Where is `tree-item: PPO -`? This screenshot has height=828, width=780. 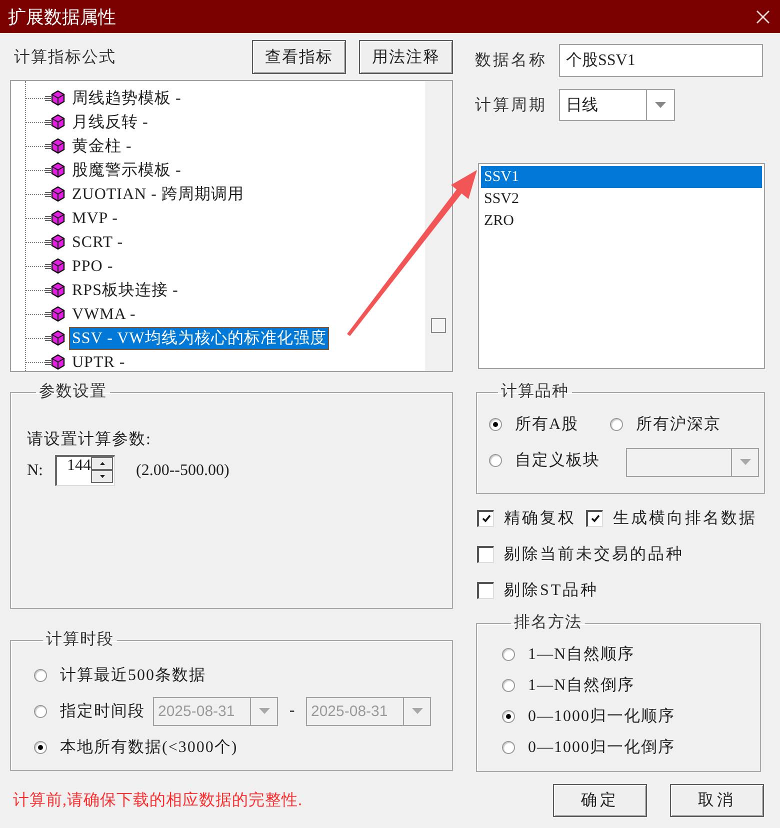
tree-item: PPO - is located at coordinates (92, 266).